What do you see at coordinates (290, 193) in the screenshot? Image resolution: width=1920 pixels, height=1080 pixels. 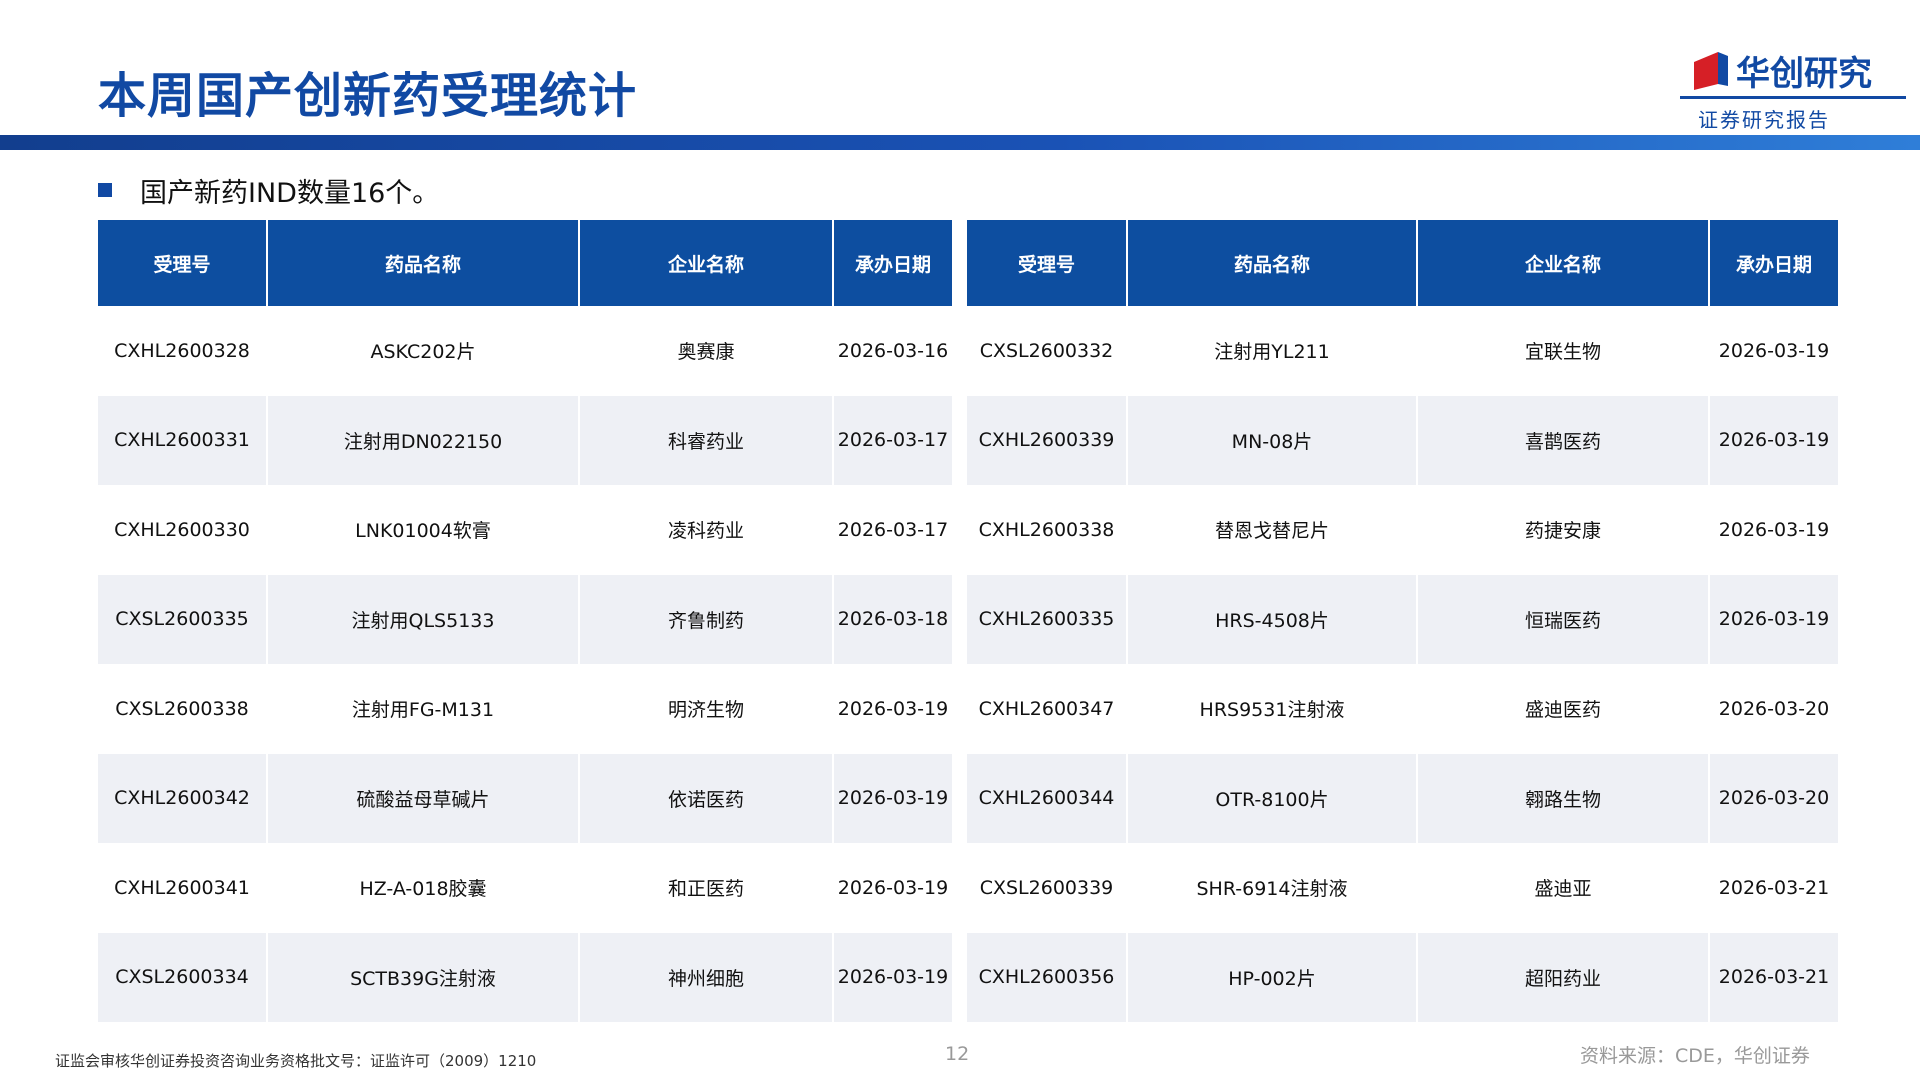 I see `summary-text: 国产新药IND数量16个。` at bounding box center [290, 193].